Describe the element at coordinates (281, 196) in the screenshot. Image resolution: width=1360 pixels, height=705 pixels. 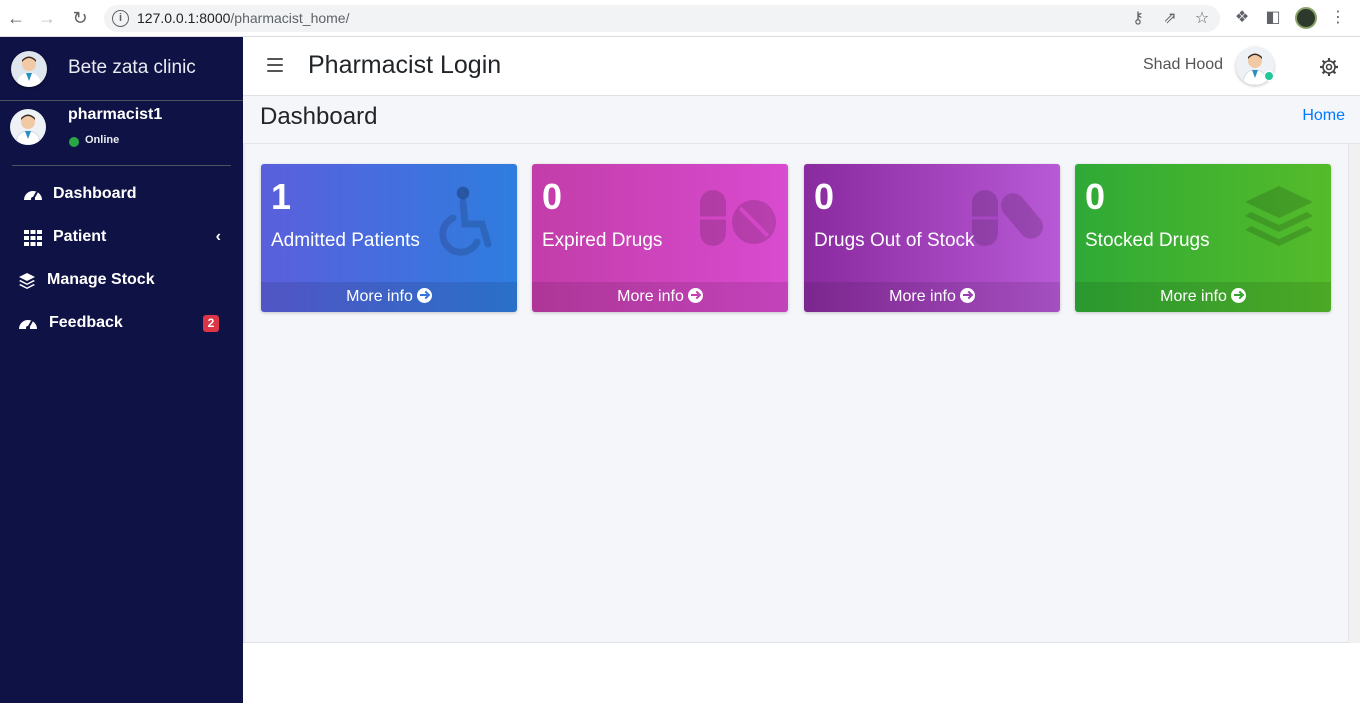
I see `card-value: 1` at that location.